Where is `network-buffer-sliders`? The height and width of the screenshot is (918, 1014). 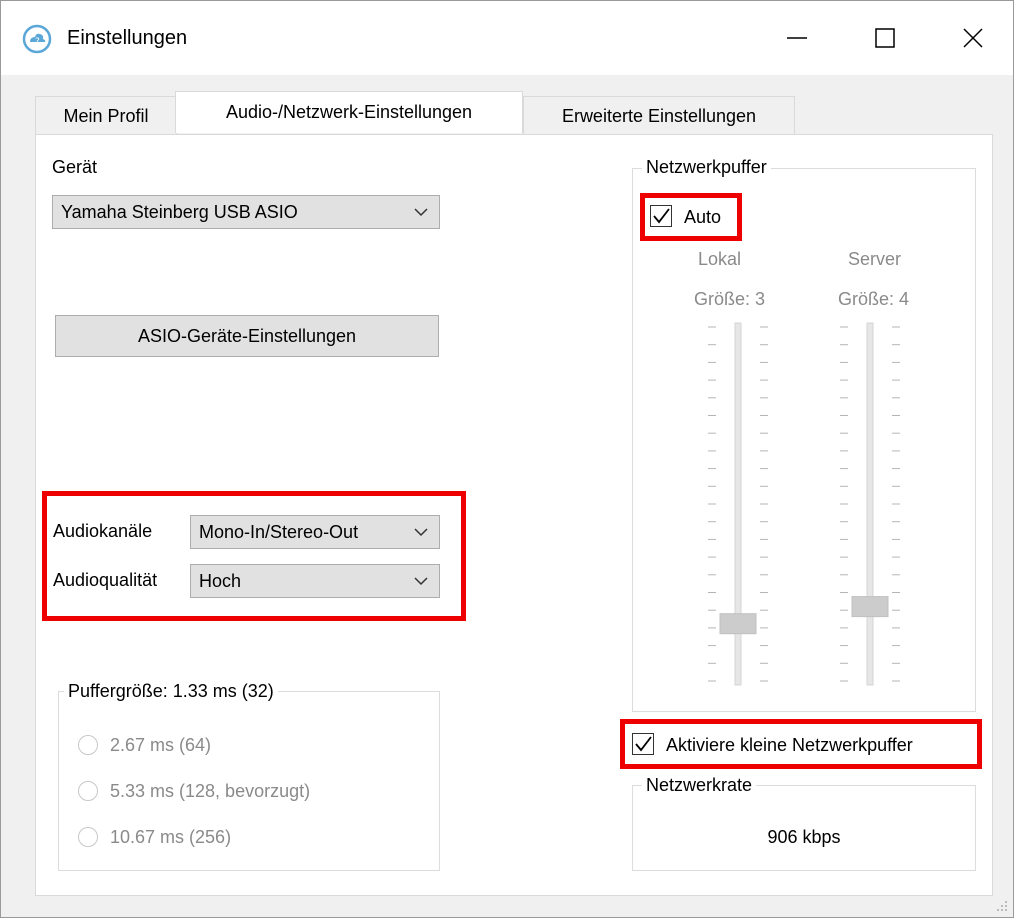 network-buffer-sliders is located at coordinates (804, 504).